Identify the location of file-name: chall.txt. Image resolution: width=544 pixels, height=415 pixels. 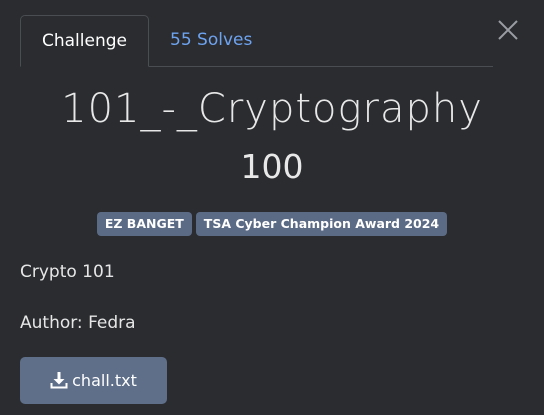
(104, 380).